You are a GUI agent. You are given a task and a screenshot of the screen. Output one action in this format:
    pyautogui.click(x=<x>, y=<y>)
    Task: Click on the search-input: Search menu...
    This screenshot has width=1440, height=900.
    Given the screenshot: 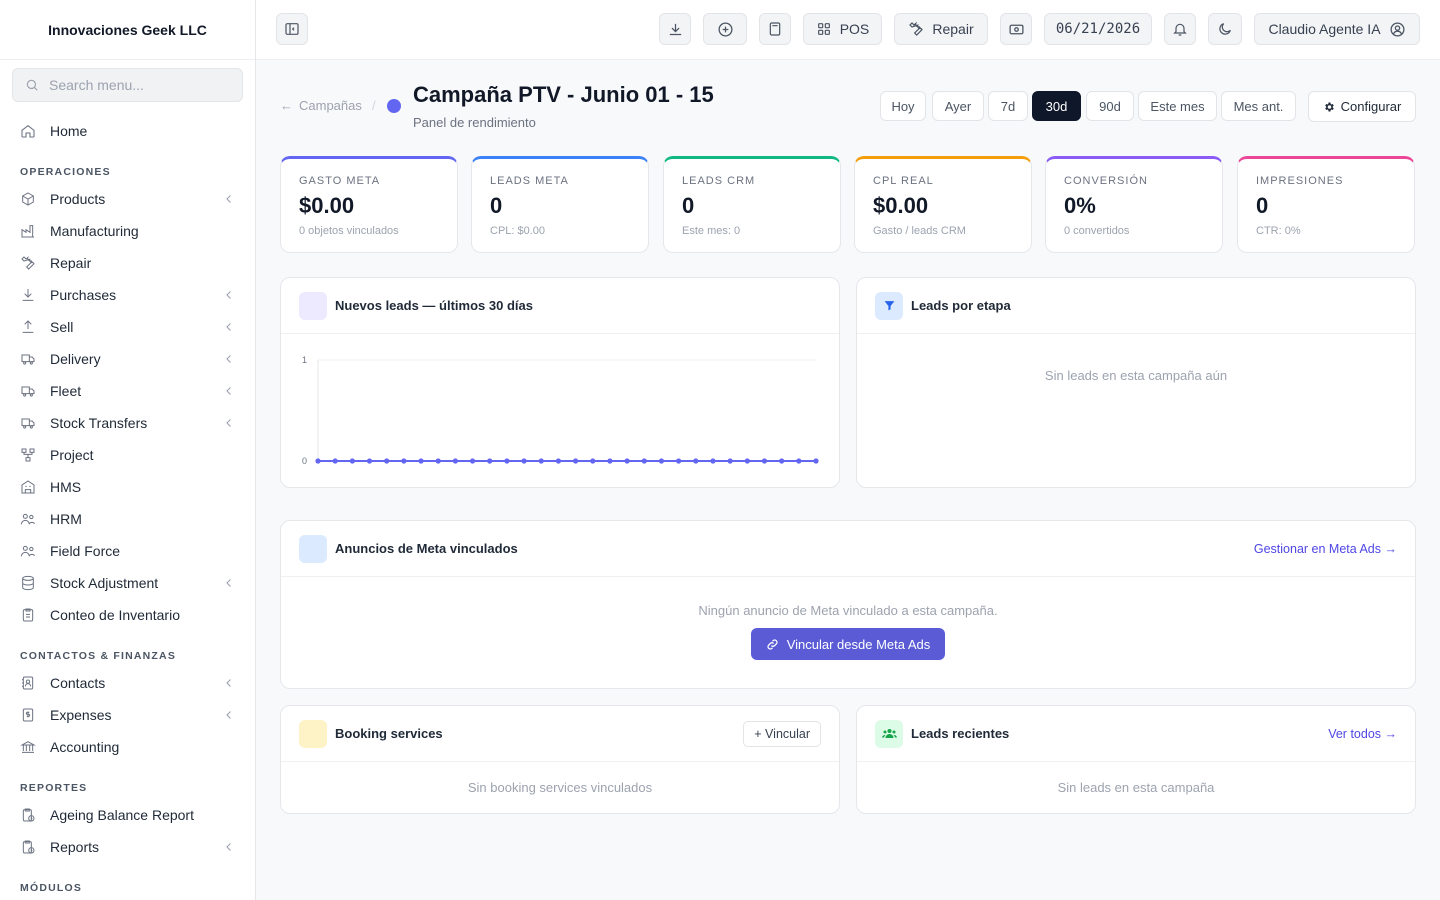 What is the action you would take?
    pyautogui.click(x=127, y=85)
    